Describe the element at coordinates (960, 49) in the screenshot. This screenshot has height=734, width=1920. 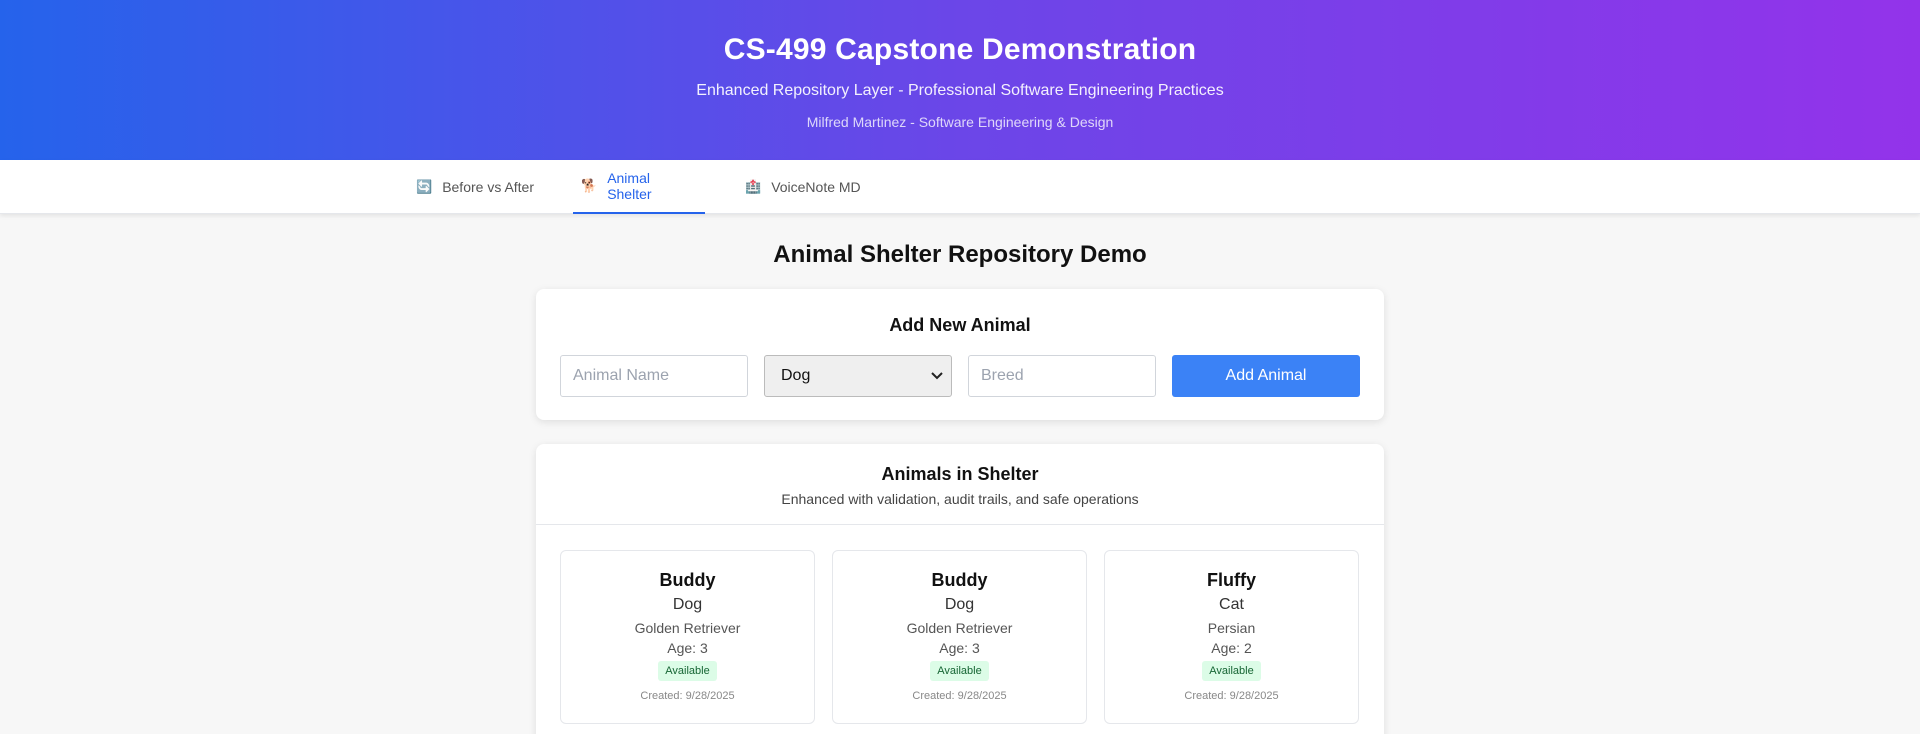
I see `app-title: CS-499 Capstone Demonstration` at that location.